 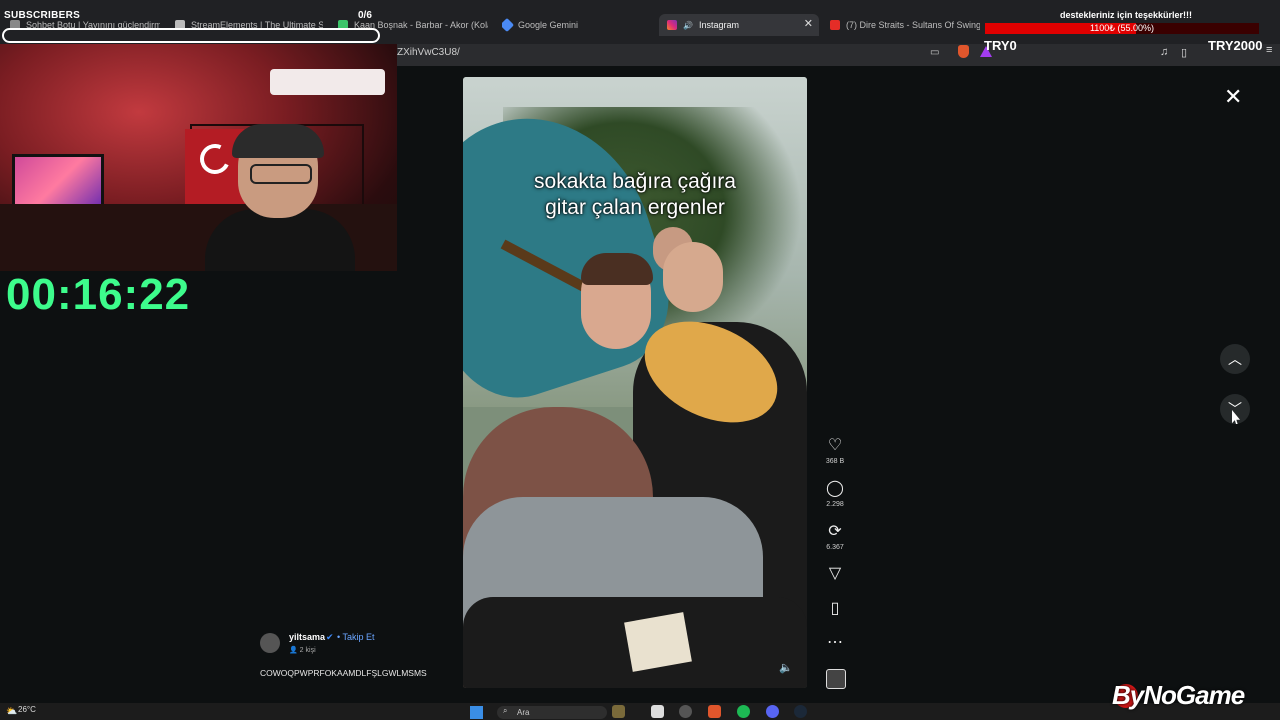 I want to click on cast-icon: ▭, so click(x=934, y=52).